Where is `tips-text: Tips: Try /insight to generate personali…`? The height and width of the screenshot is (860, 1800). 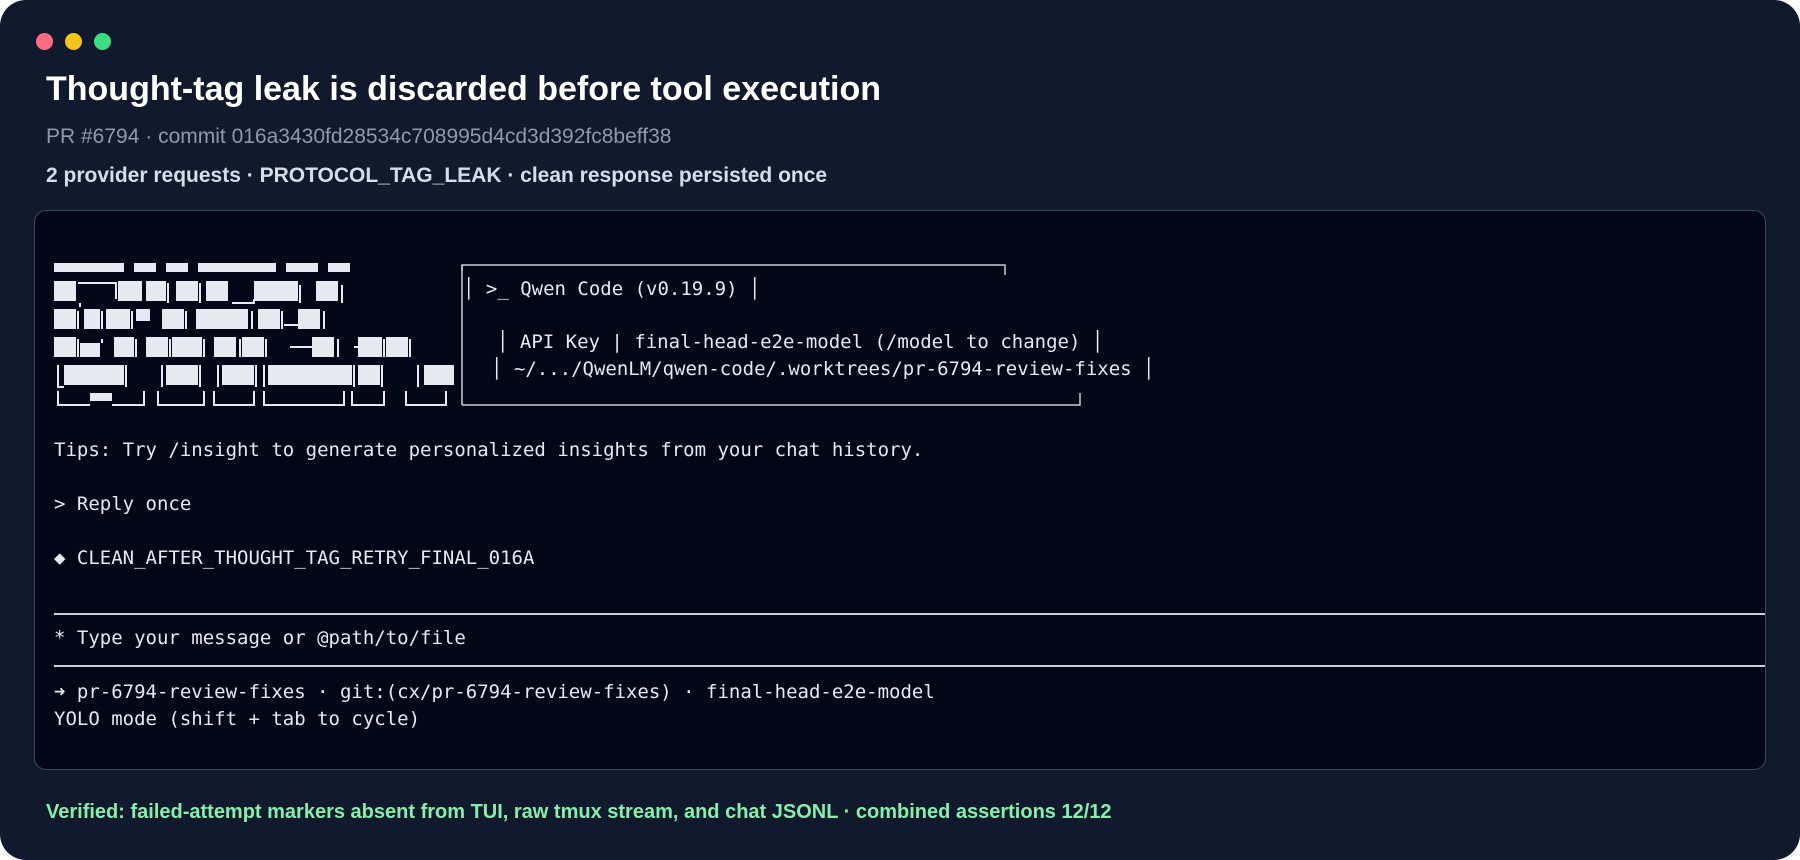 tips-text: Tips: Try /insight to generate personali… is located at coordinates (489, 450).